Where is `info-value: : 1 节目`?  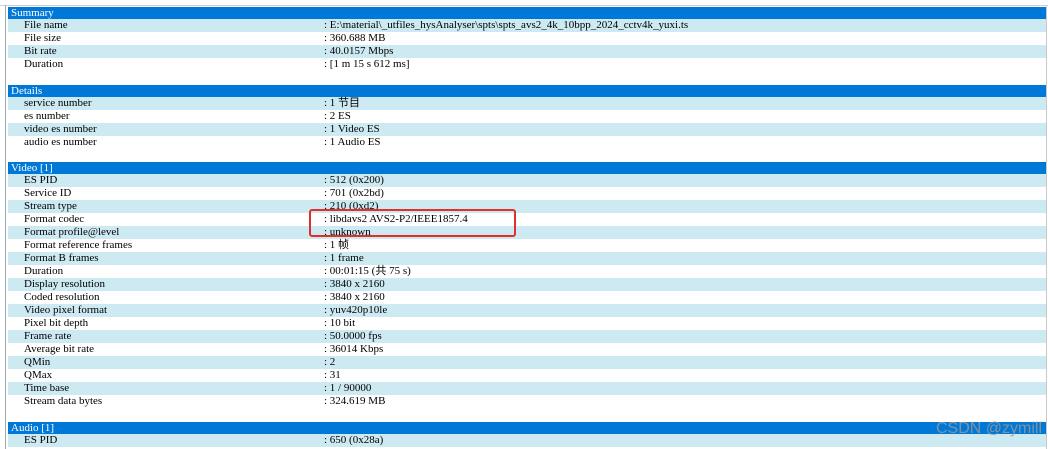
info-value: : 1 节目 is located at coordinates (342, 103).